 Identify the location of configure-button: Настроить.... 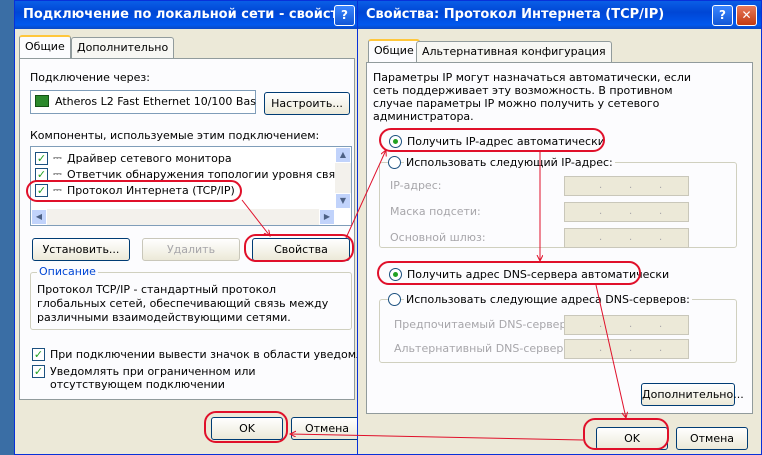
(307, 103).